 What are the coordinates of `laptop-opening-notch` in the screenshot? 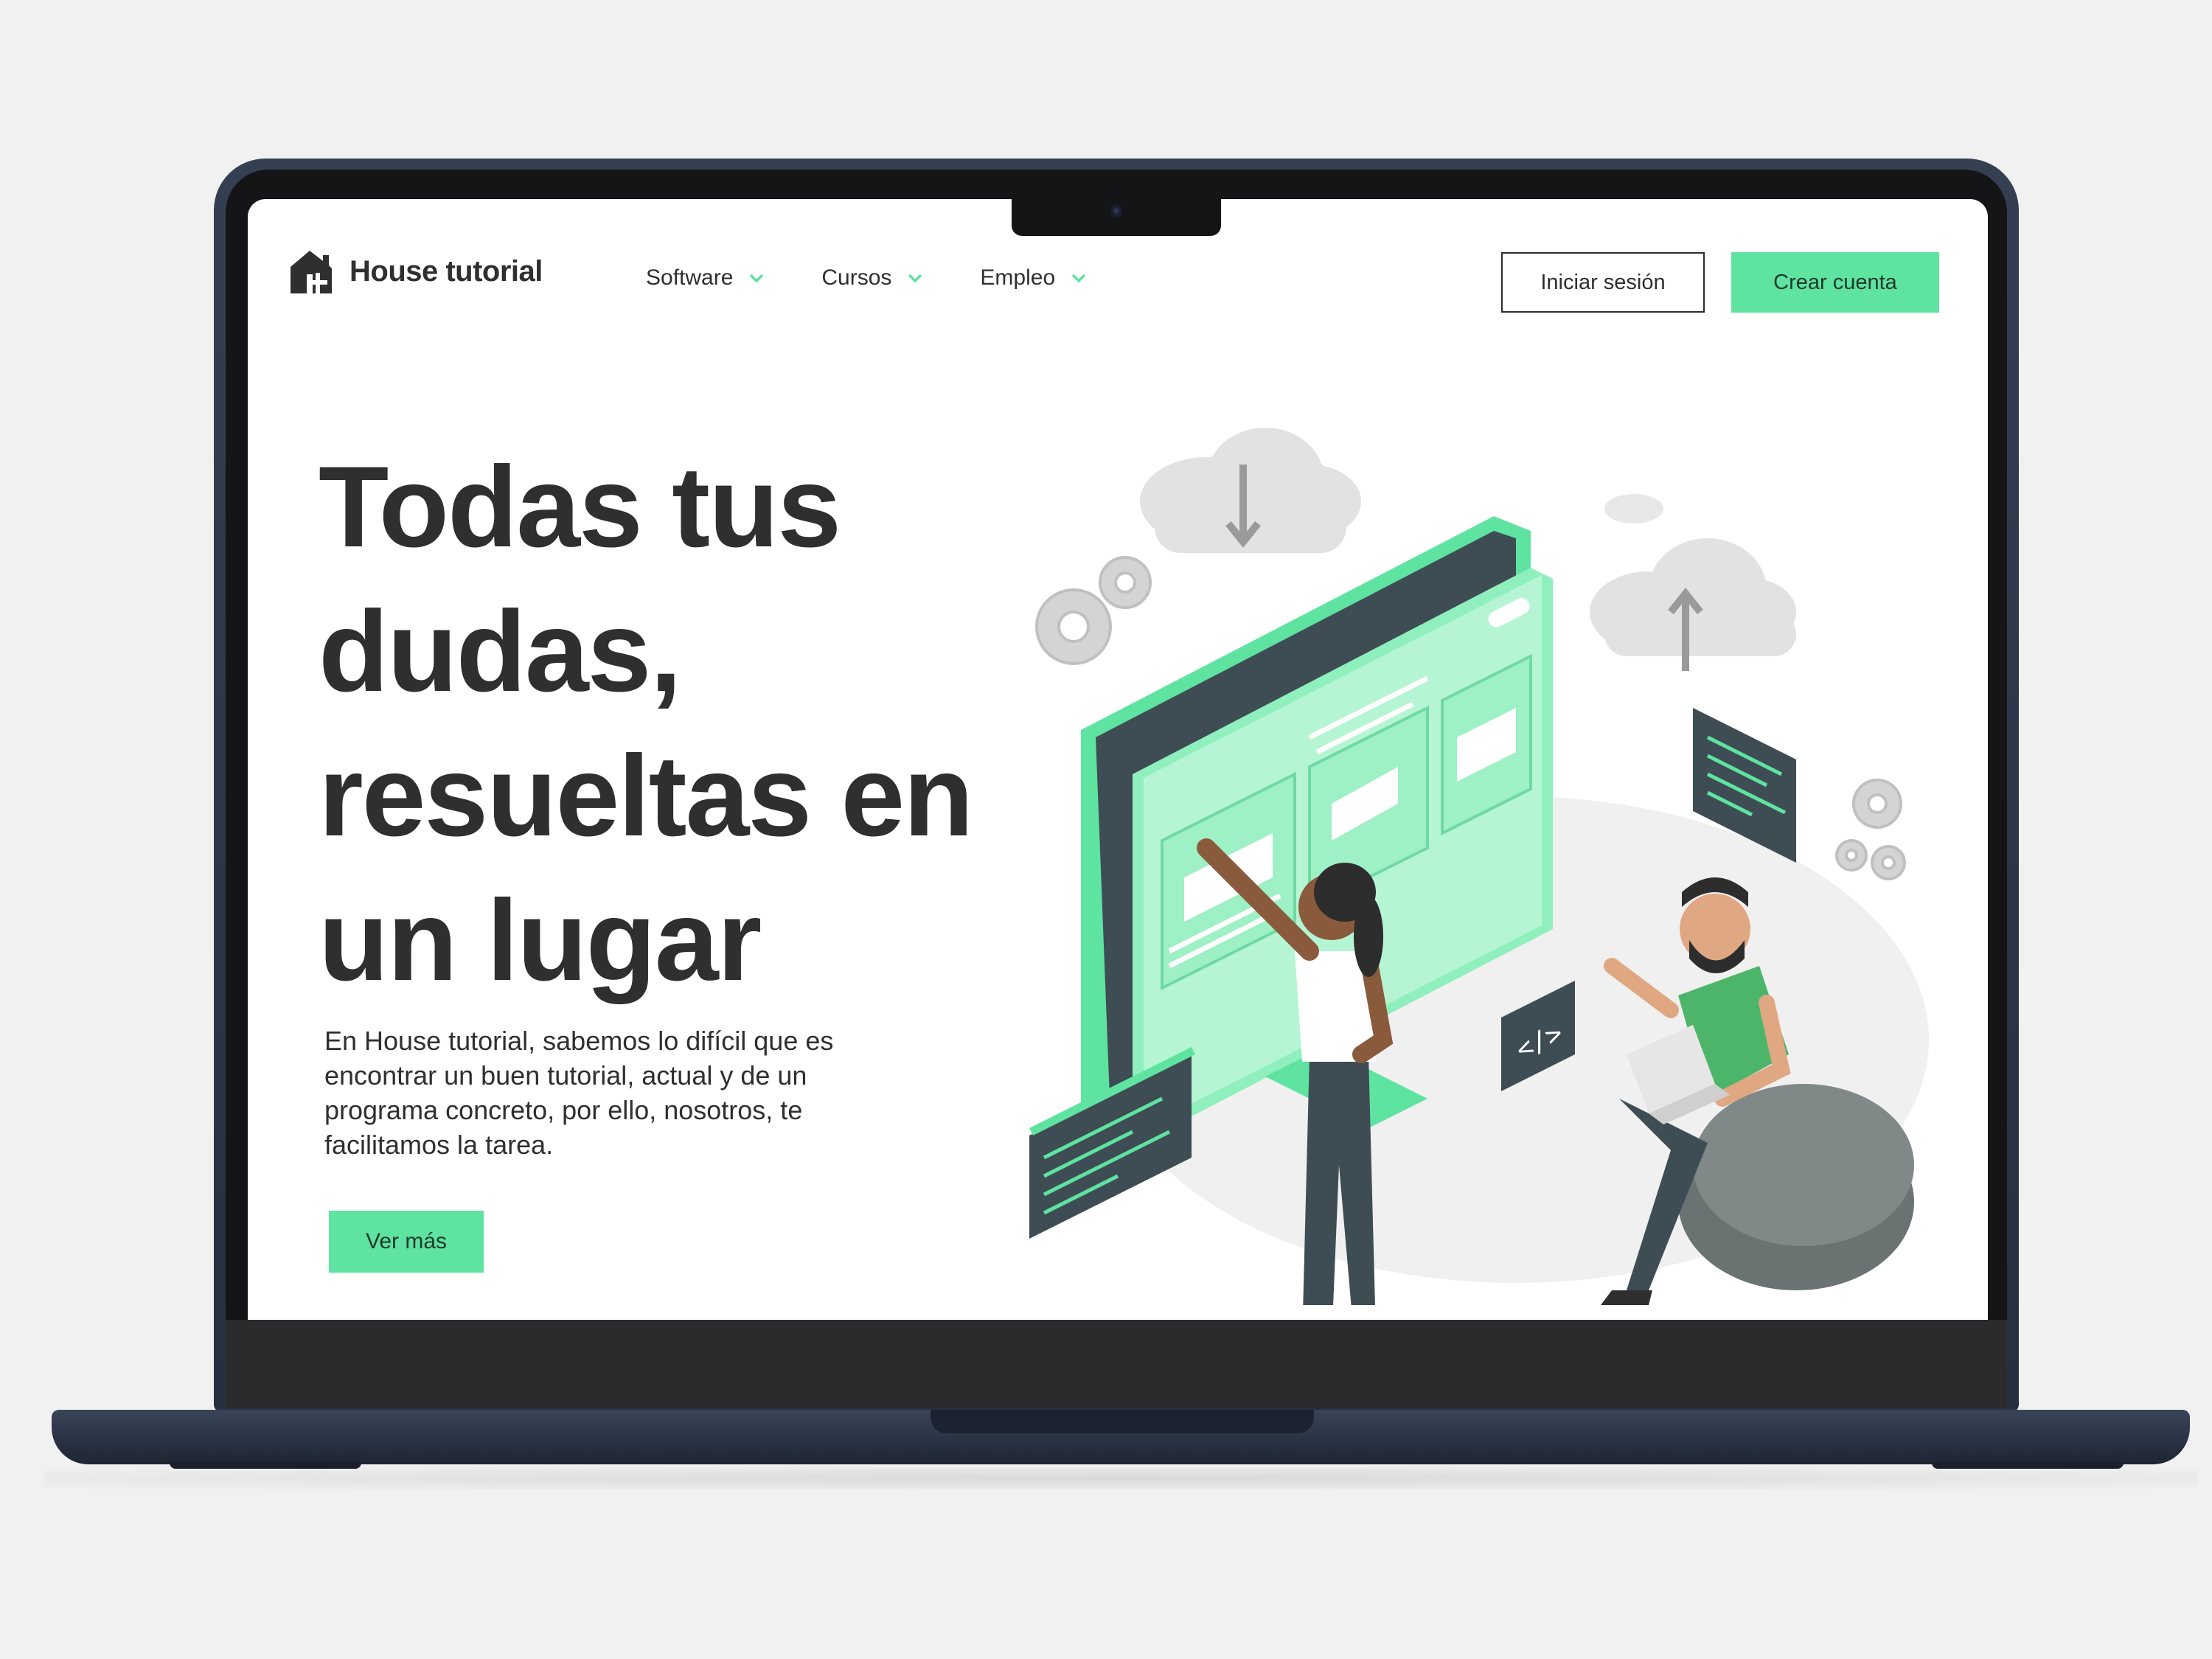 It's located at (1122, 1421).